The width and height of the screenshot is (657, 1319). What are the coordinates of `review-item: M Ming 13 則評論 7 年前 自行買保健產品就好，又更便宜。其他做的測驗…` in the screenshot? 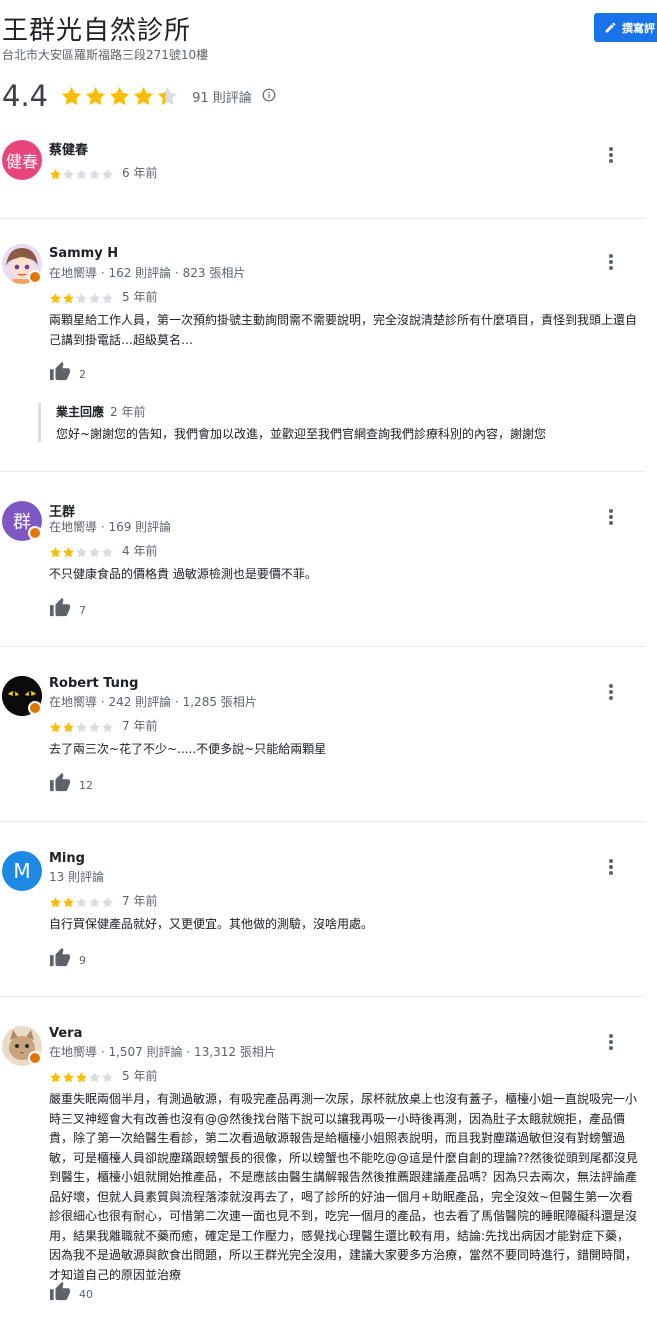 It's located at (322, 912).